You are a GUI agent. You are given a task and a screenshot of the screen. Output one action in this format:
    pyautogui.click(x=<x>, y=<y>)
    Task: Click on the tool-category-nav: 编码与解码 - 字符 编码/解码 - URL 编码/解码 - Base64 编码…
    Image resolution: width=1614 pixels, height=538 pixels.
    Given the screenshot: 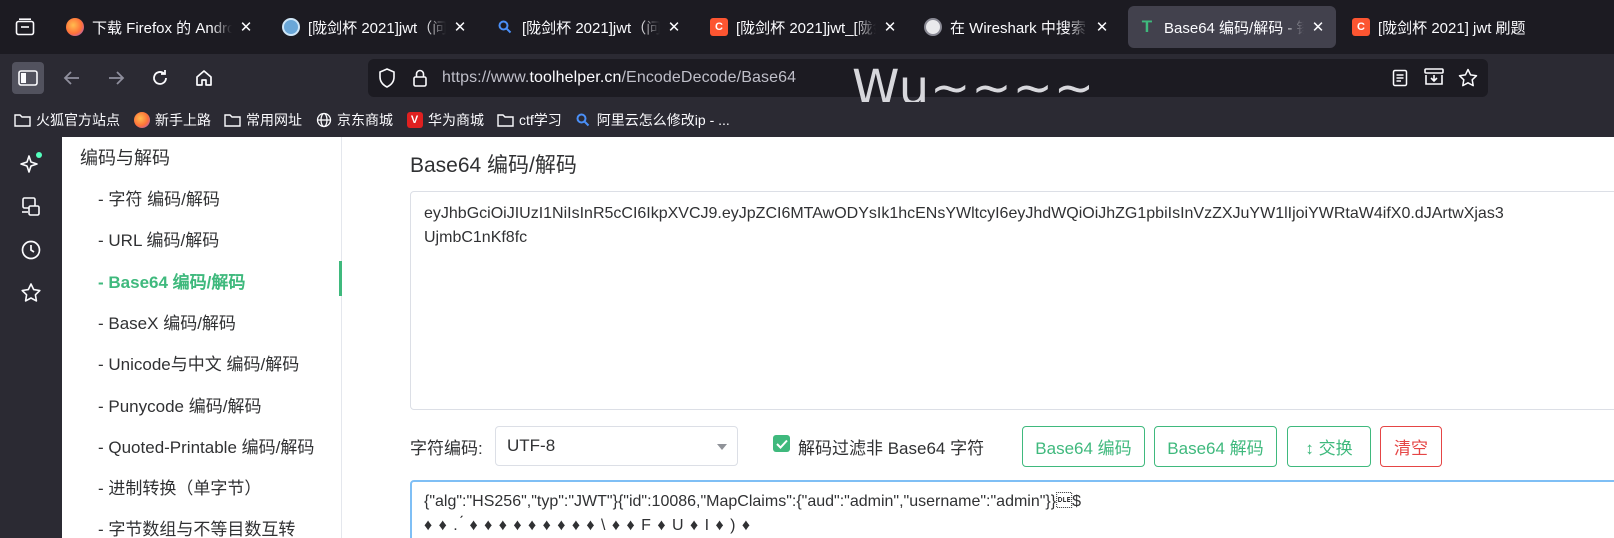 What is the action you would take?
    pyautogui.click(x=202, y=337)
    